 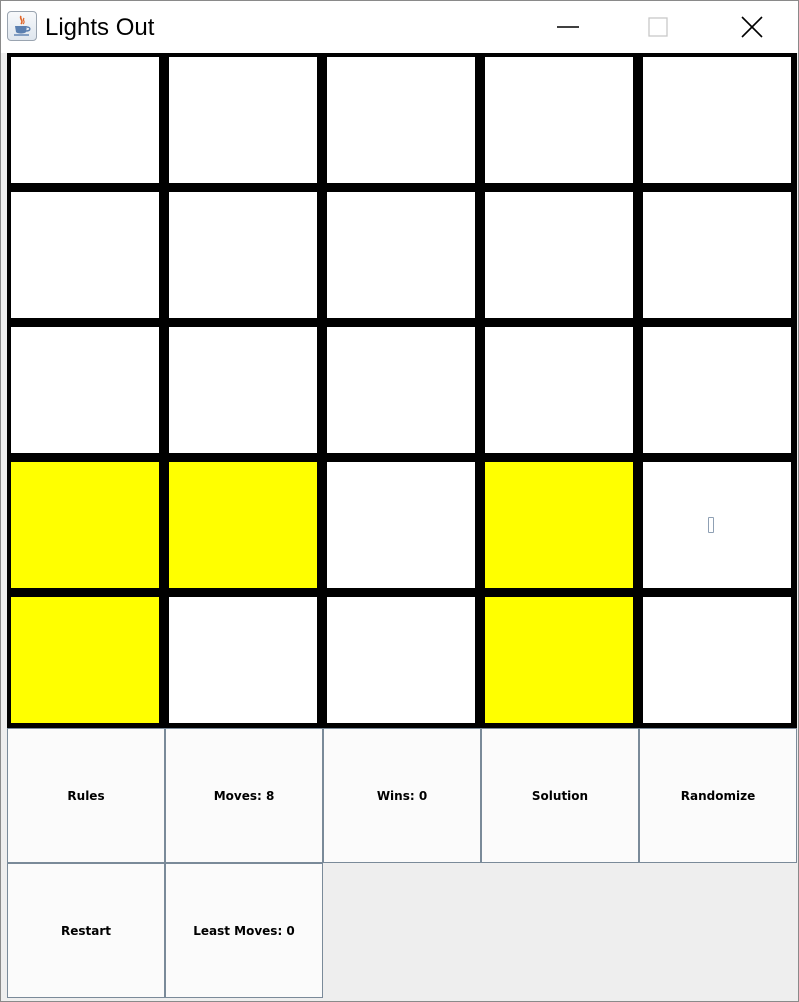 What do you see at coordinates (718, 795) in the screenshot?
I see `randomize-button: Randomize` at bounding box center [718, 795].